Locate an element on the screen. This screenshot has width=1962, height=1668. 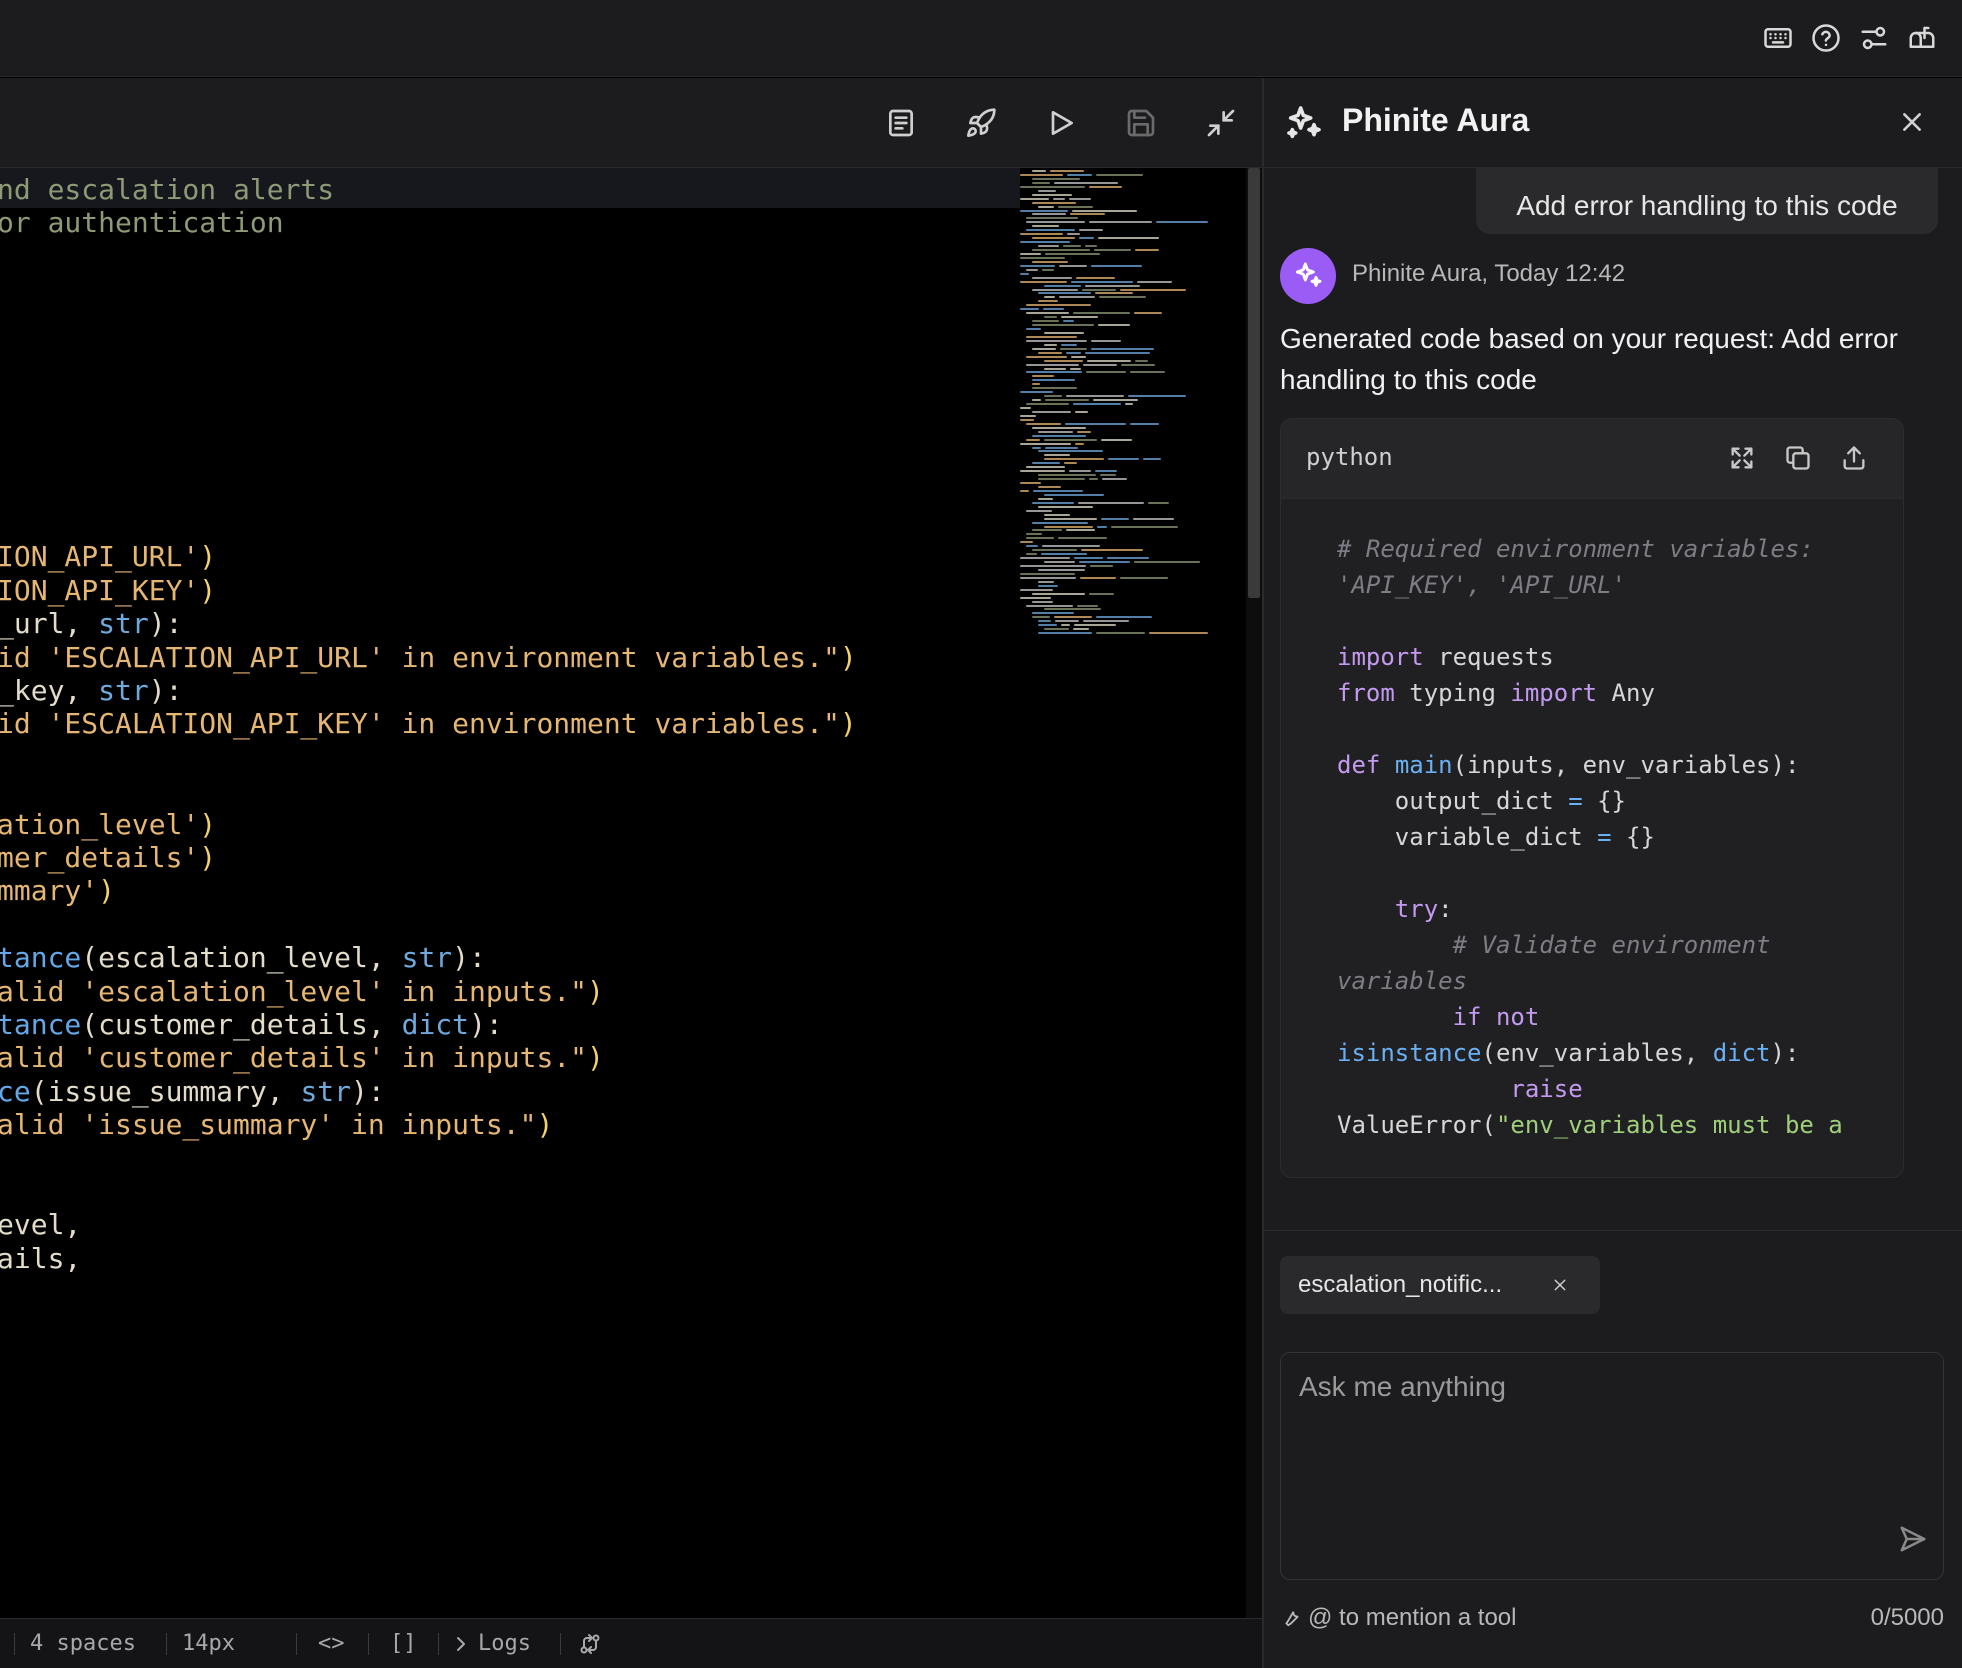
minimap is located at coordinates (1133, 403).